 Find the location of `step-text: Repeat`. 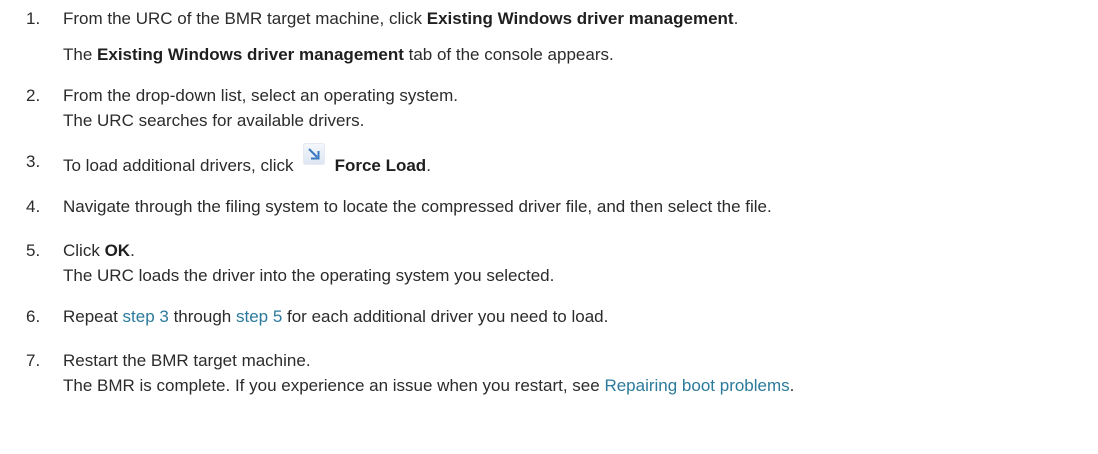

step-text: Repeat is located at coordinates (93, 316).